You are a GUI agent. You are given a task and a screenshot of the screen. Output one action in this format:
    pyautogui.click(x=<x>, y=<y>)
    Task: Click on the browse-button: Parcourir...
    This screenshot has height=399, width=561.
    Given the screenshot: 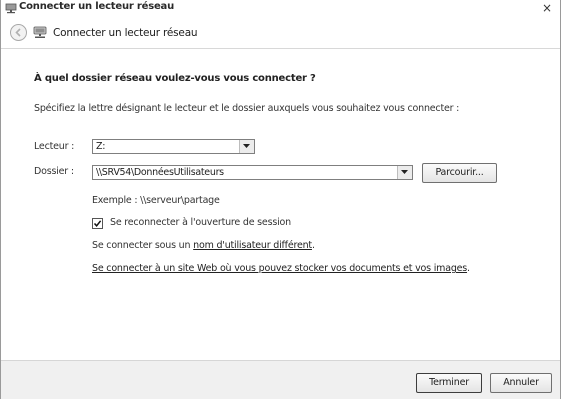 What is the action you would take?
    pyautogui.click(x=459, y=173)
    